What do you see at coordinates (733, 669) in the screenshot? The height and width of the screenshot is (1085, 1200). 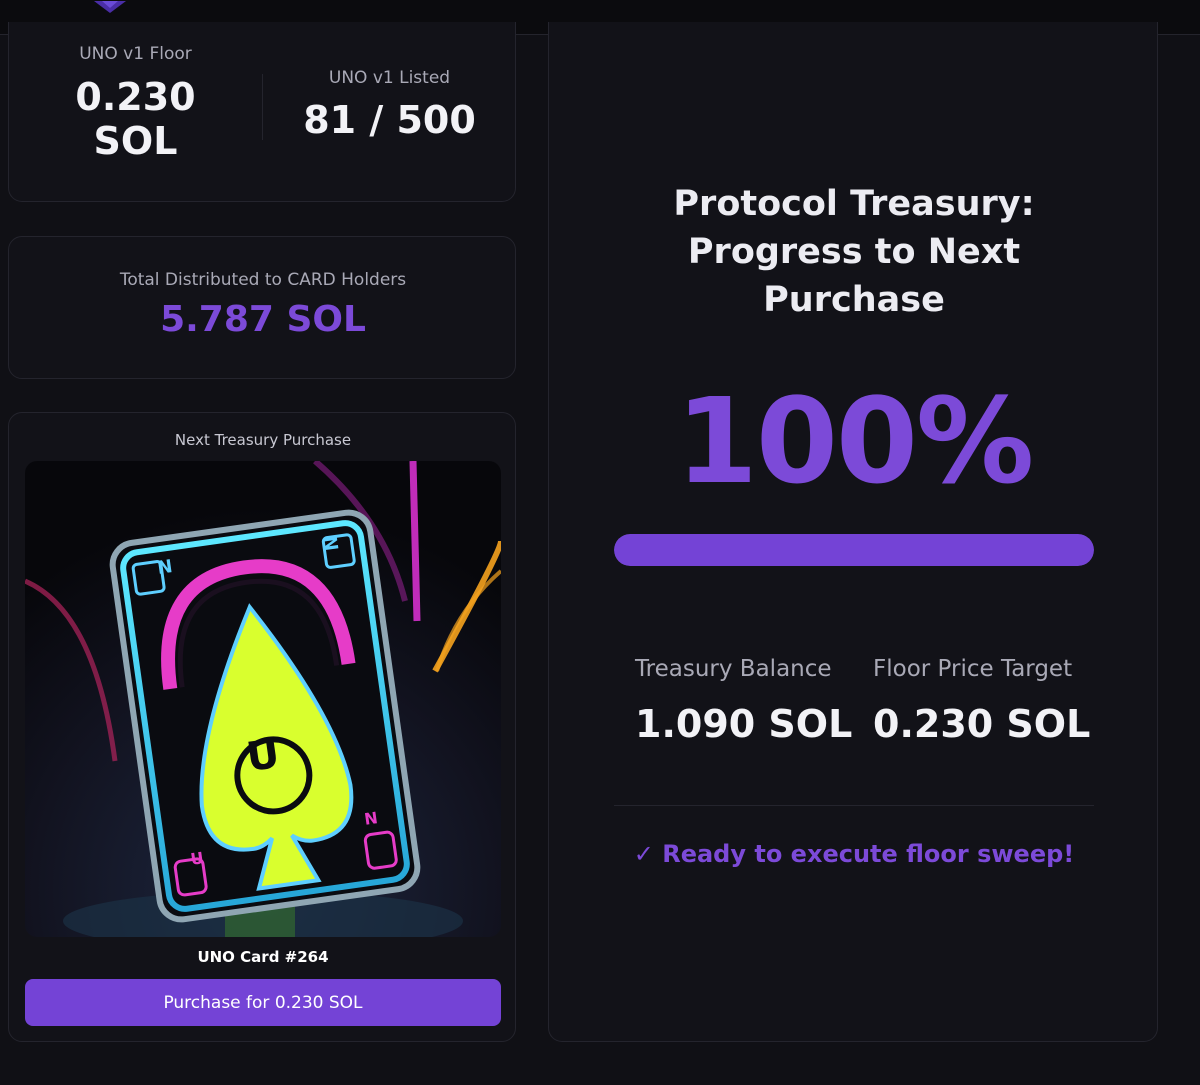 I see `treasury-balance-label: Treasury Balance` at bounding box center [733, 669].